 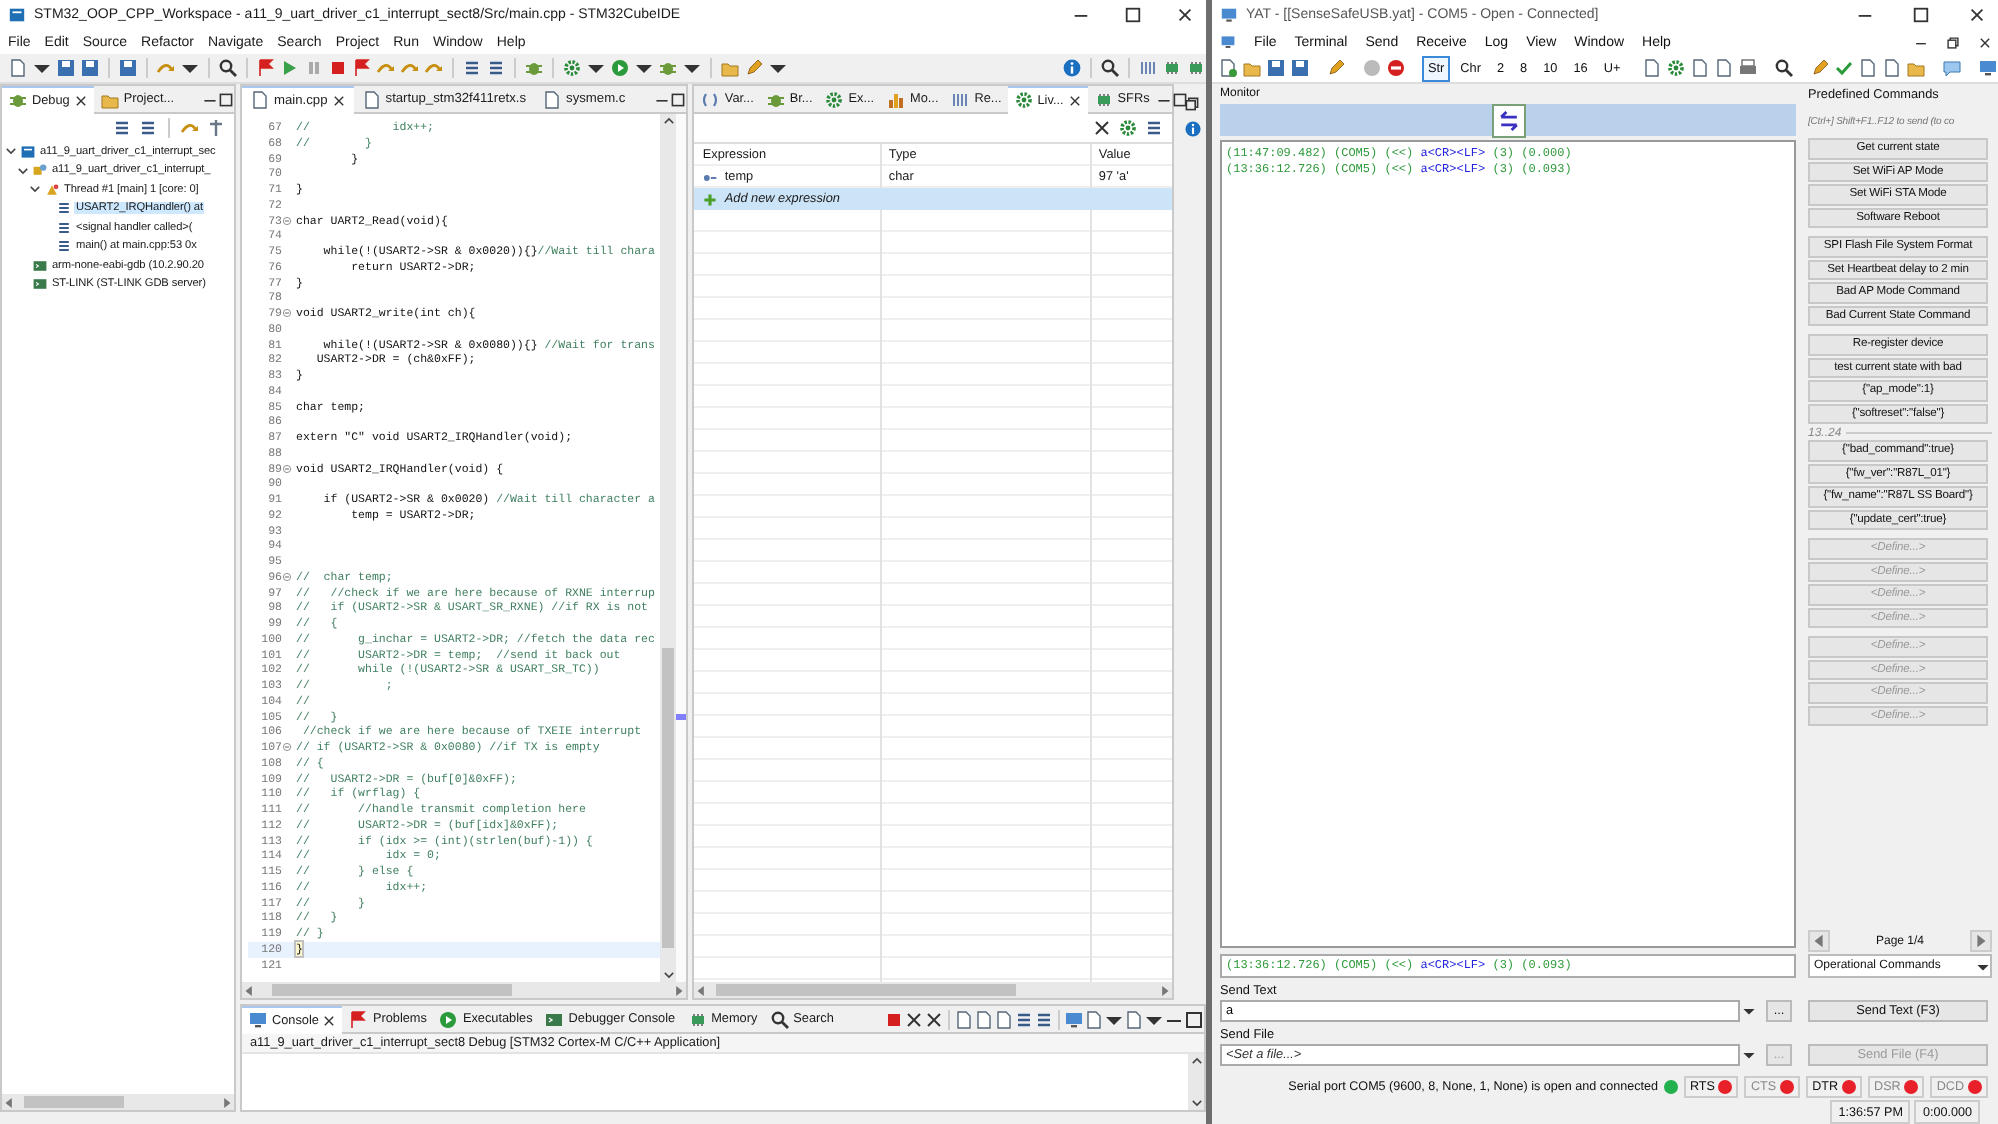 What do you see at coordinates (554, 1019) in the screenshot?
I see `terminal-icon` at bounding box center [554, 1019].